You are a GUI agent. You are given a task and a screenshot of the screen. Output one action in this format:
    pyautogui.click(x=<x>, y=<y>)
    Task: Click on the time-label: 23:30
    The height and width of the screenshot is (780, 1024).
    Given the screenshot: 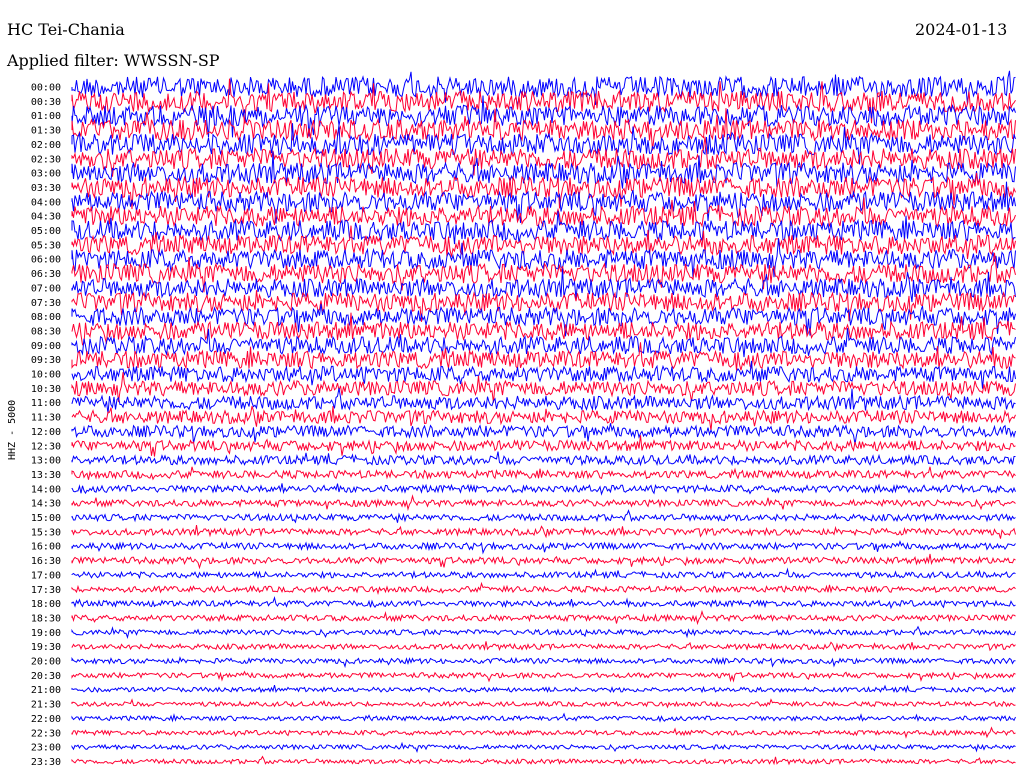 What is the action you would take?
    pyautogui.click(x=46, y=762)
    